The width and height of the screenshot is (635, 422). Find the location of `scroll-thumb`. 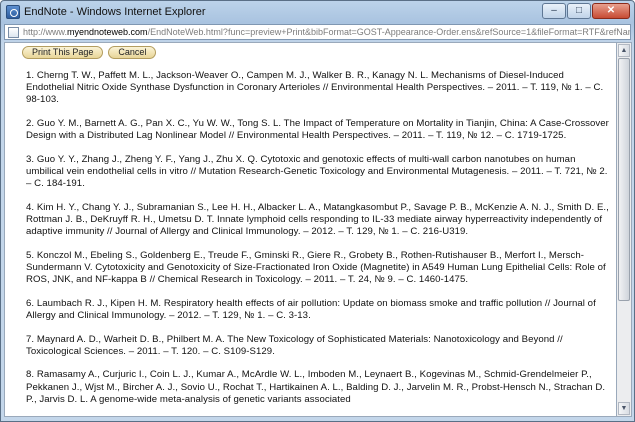

scroll-thumb is located at coordinates (624, 179).